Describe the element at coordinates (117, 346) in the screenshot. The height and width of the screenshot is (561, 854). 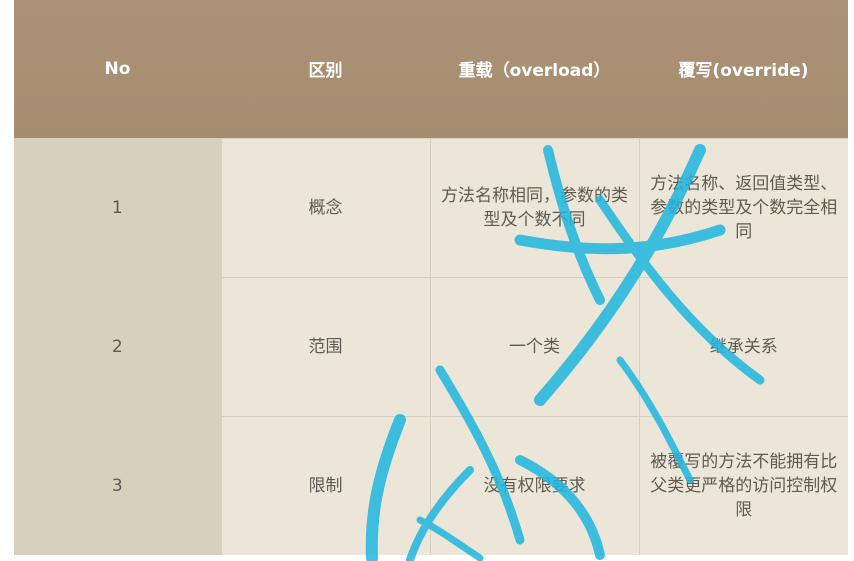
I see `cell-no: 2` at that location.